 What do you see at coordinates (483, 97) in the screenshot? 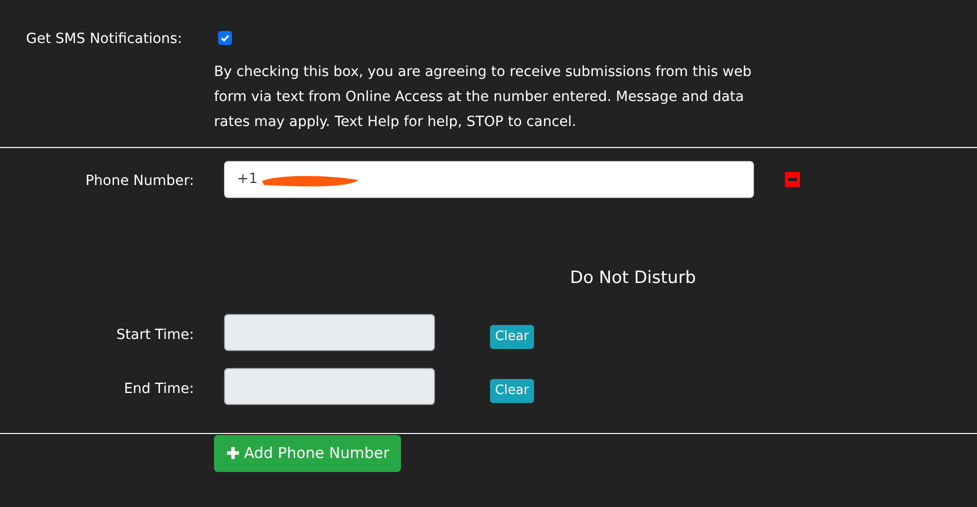
I see `consent-text: By checking this box, you are agreeing to receive submissions from this web form via text from Online Access at the number entered. Message and data rates may apply. Text Help for help, STOP to cancel.` at bounding box center [483, 97].